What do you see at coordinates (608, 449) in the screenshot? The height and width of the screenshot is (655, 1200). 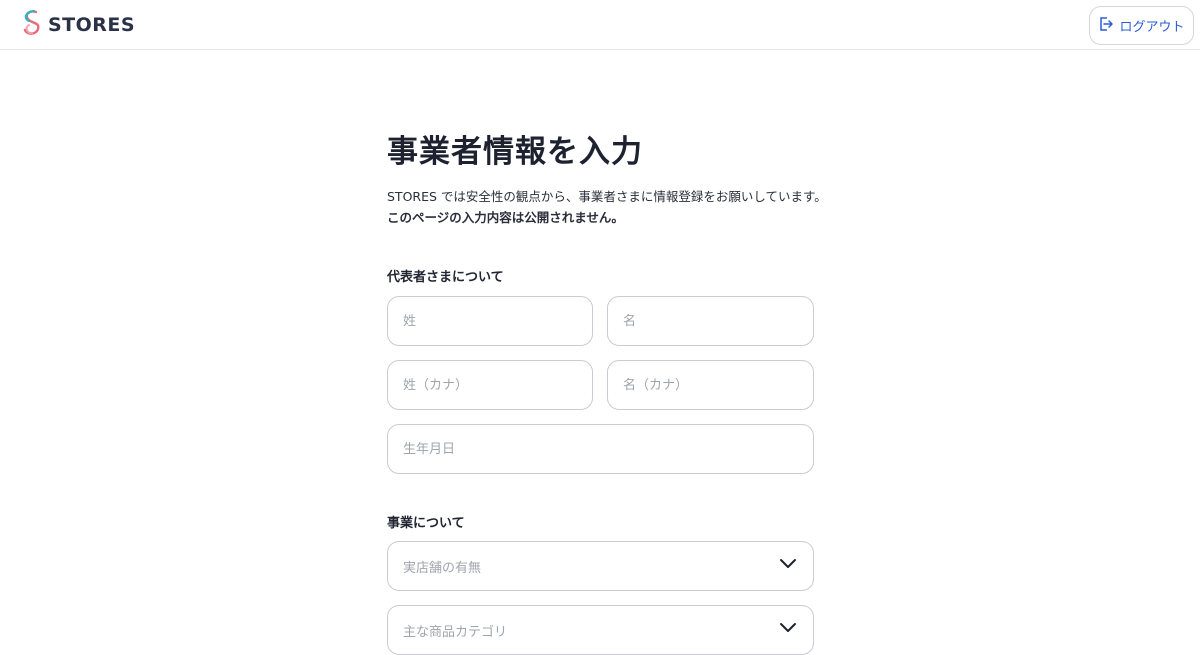 I see `birthdate-input` at bounding box center [608, 449].